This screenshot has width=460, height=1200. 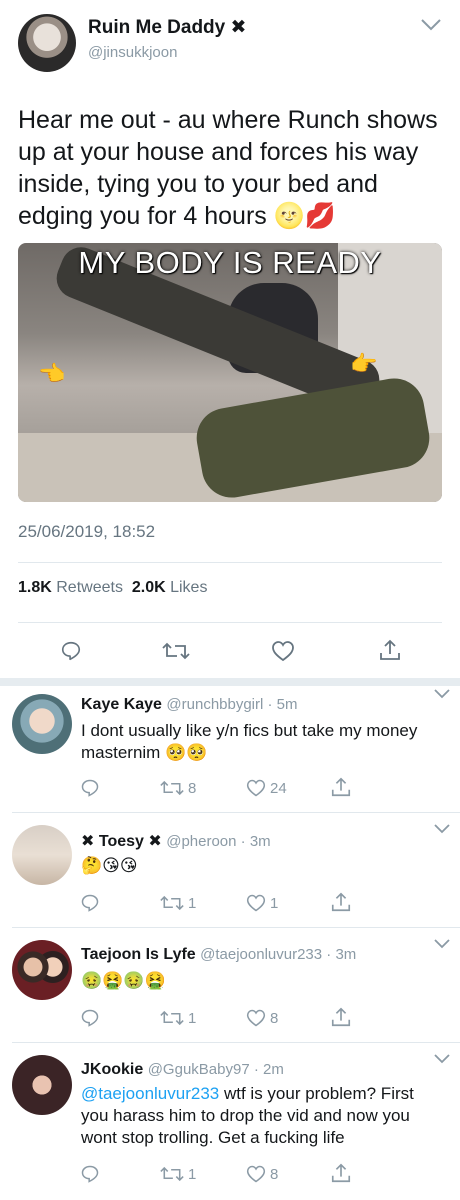 I want to click on like-button: 1, so click(x=262, y=903).